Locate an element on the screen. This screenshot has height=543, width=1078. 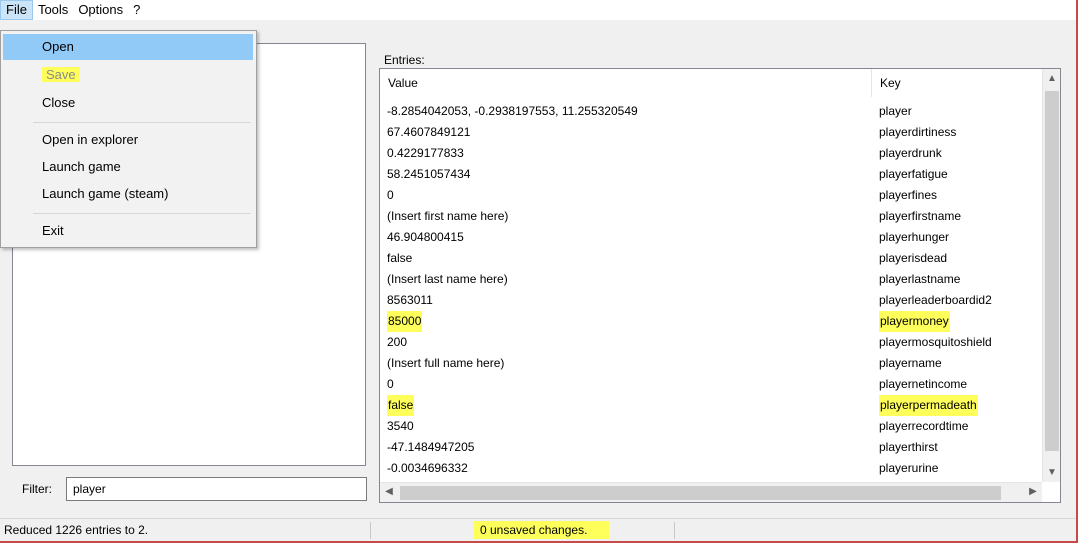
column-header-key: Key is located at coordinates (957, 83).